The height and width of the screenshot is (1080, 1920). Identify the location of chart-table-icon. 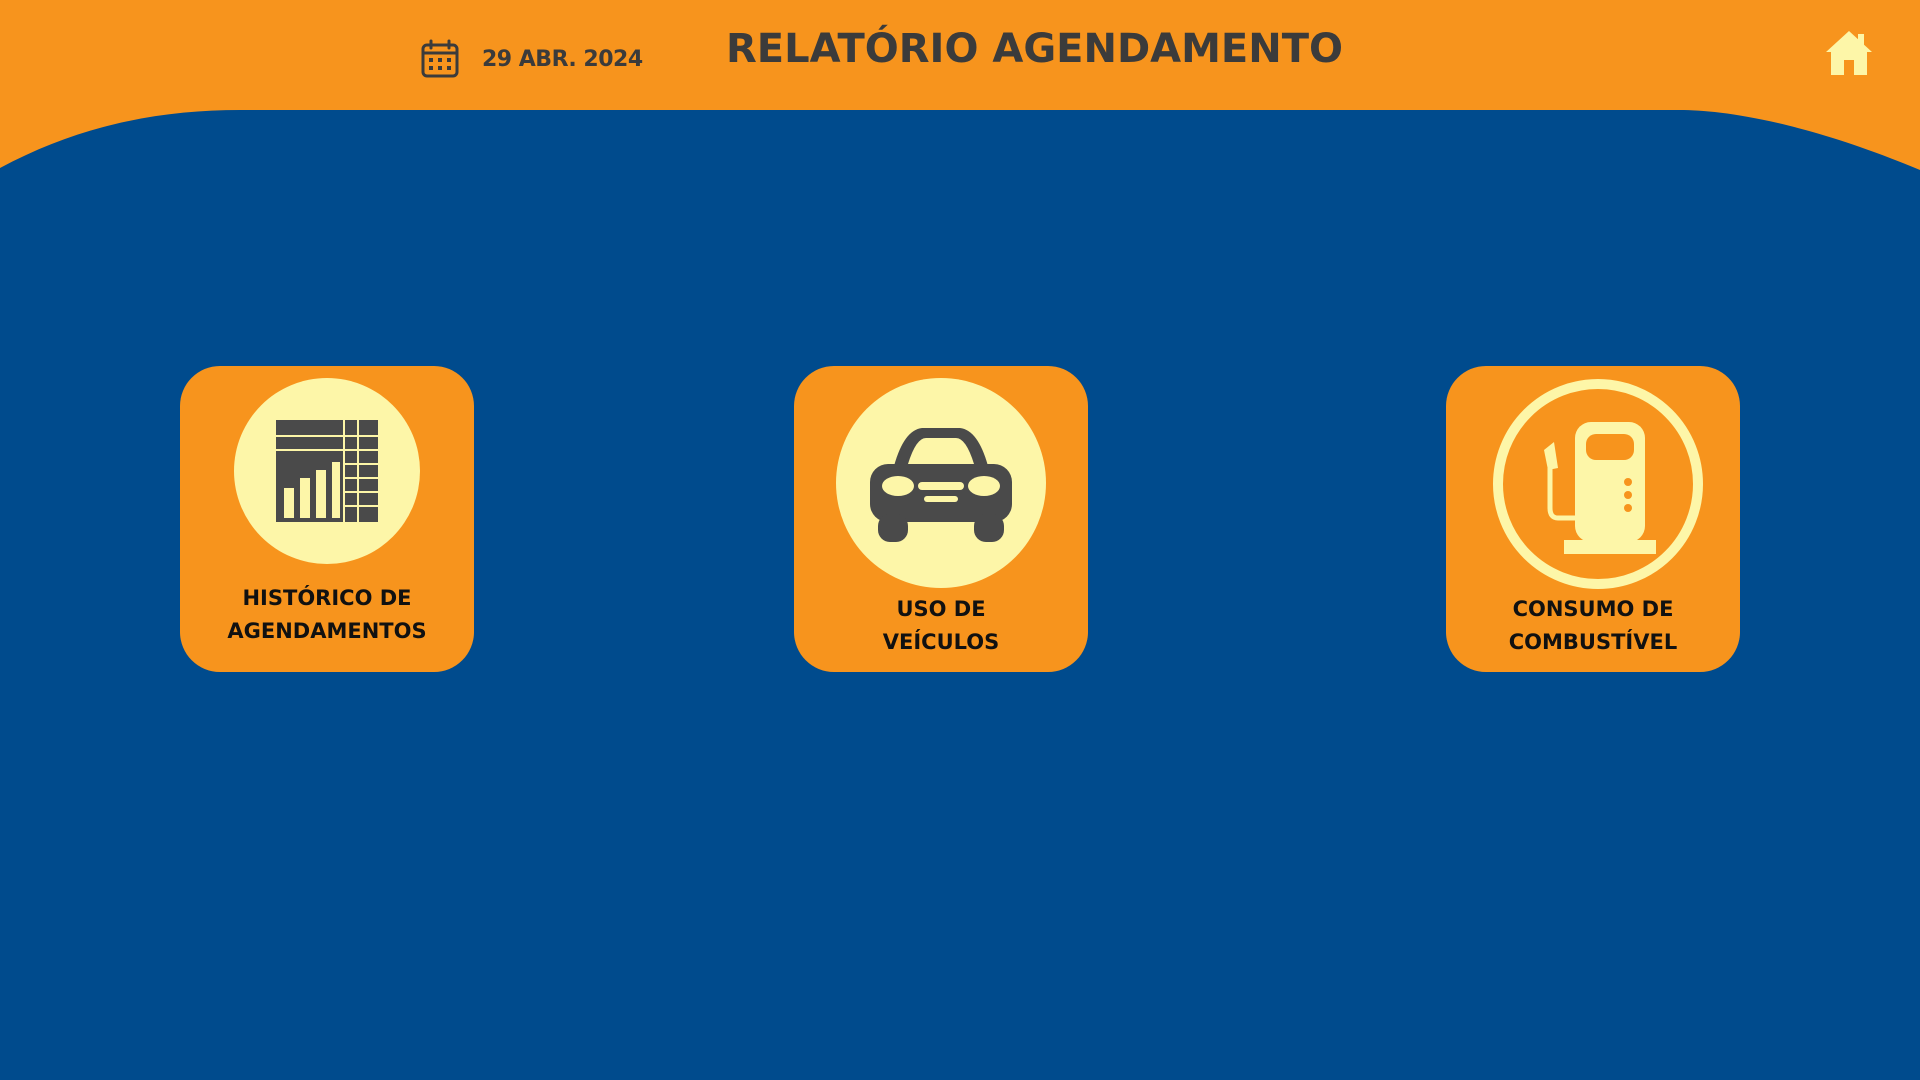
(327, 471).